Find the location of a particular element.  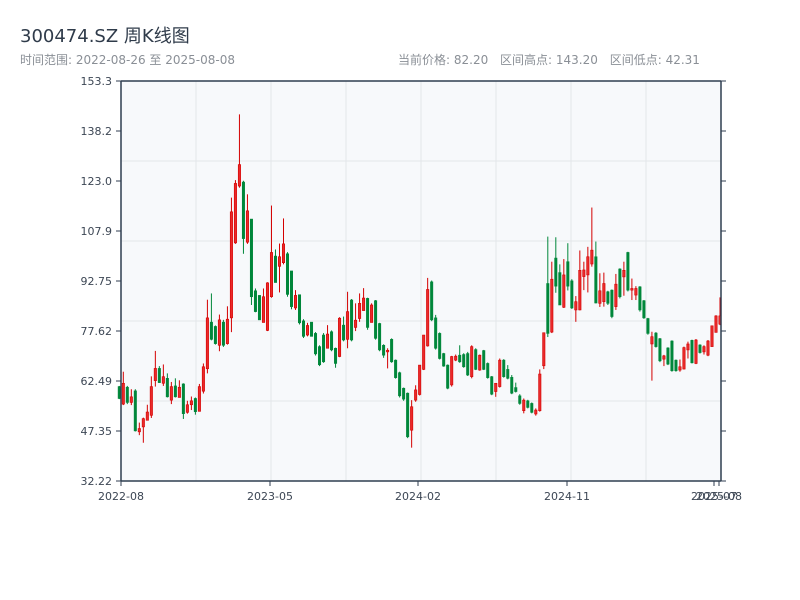

y-tick-label: 153.3 is located at coordinates (97, 81).